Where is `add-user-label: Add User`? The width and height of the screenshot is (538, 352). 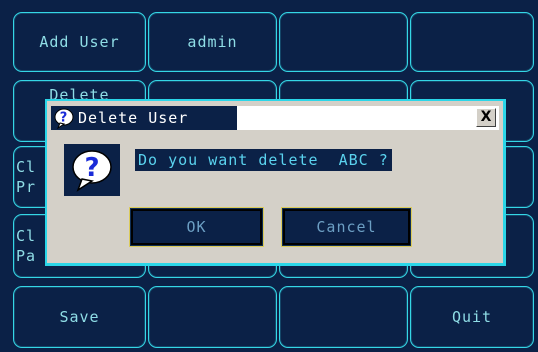
add-user-label: Add User is located at coordinates (79, 42).